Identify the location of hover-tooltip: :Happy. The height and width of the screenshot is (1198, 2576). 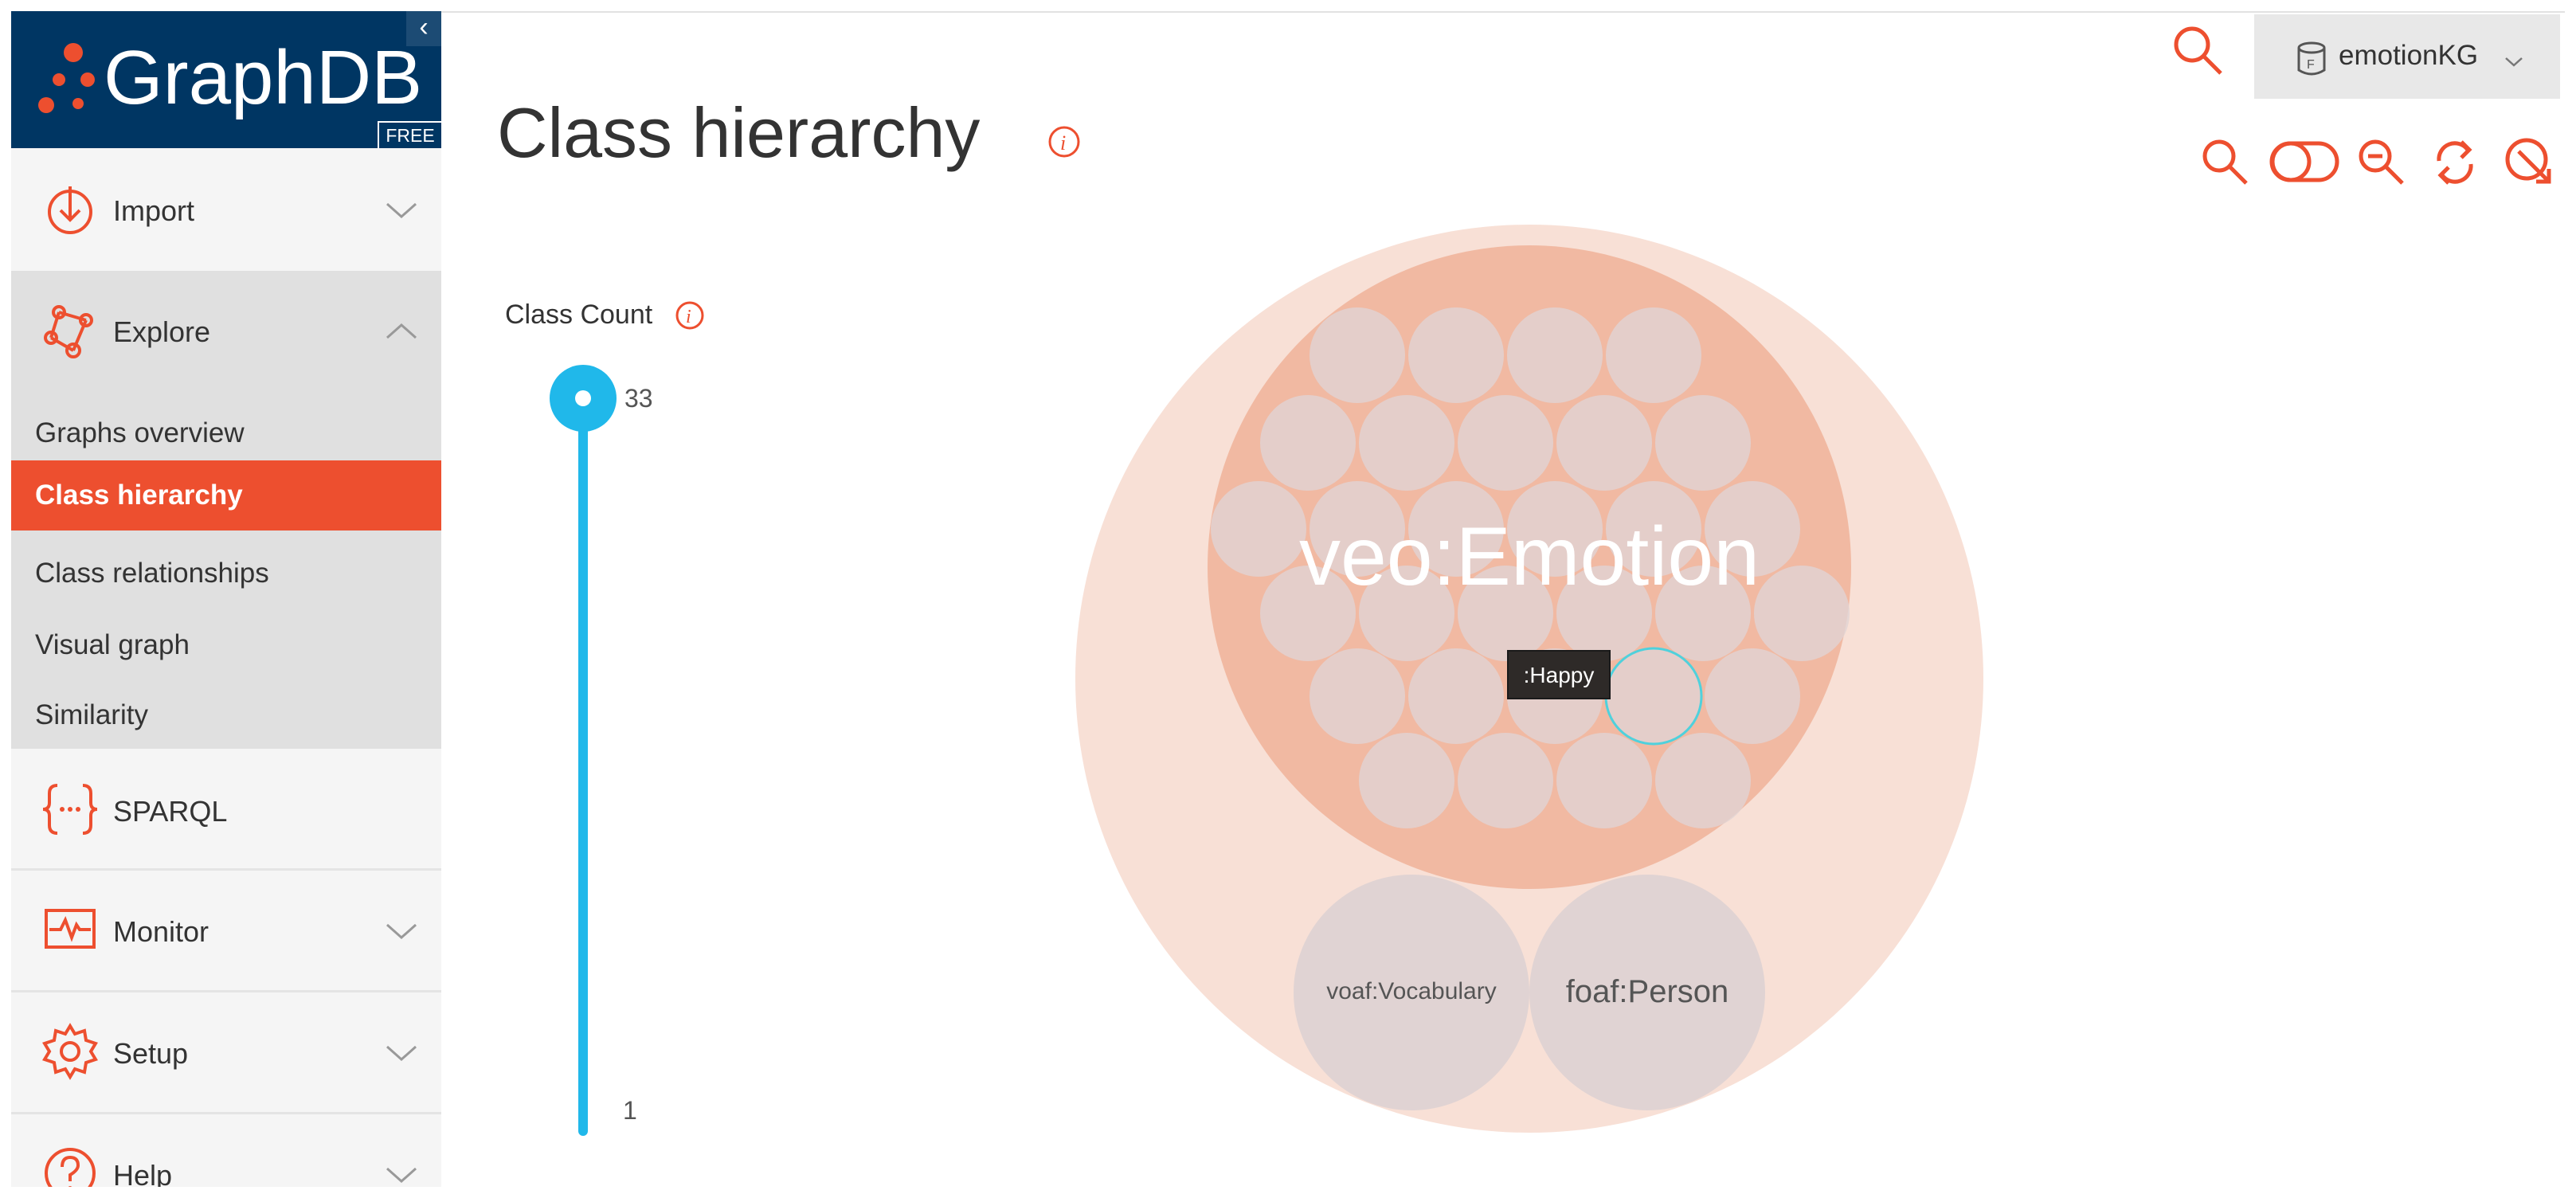
(1559, 675).